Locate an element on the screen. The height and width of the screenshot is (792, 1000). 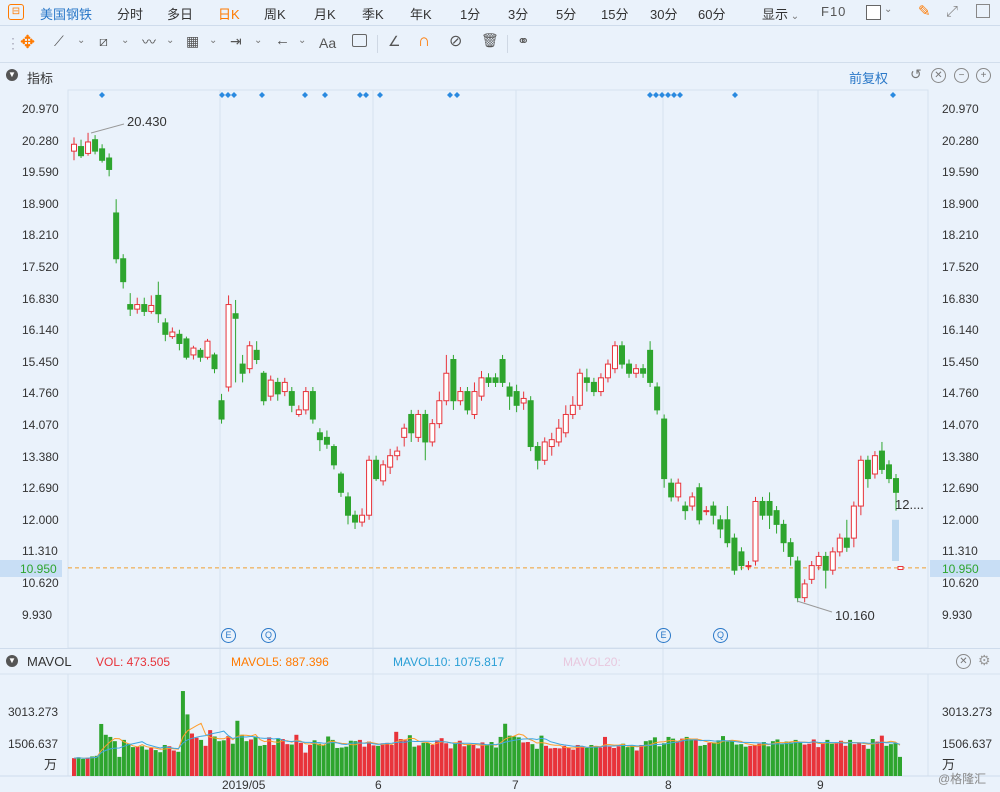
volume-tick-left-2: 1506.637 is located at coordinates (33, 744).